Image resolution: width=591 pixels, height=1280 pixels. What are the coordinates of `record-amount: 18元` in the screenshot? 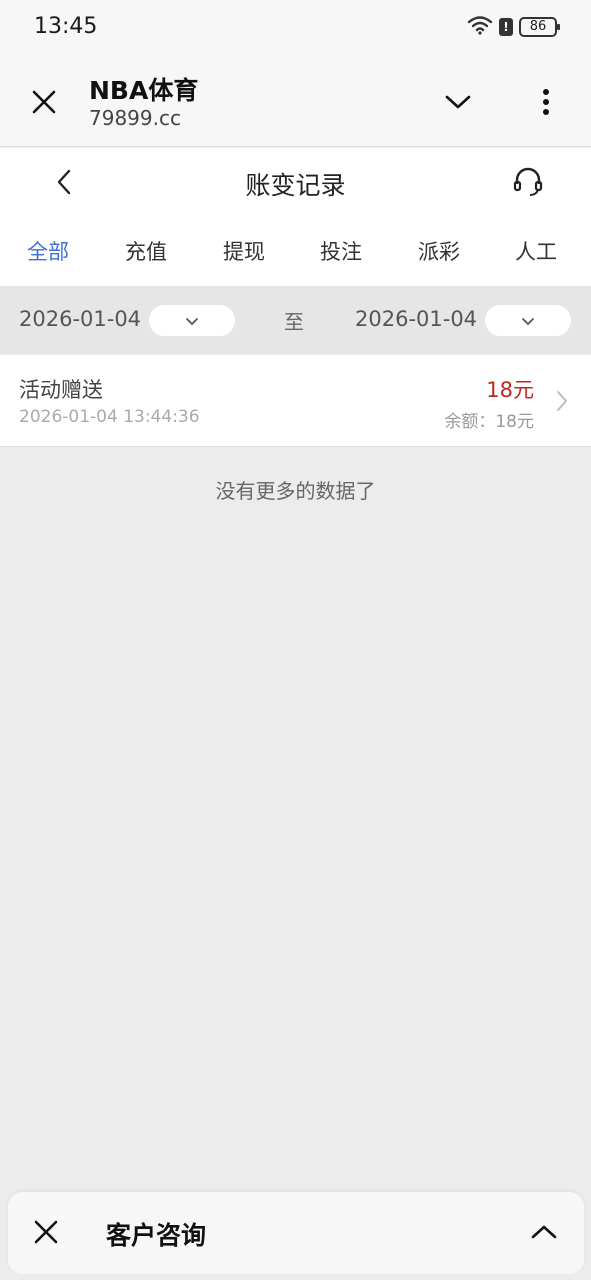 It's located at (510, 390).